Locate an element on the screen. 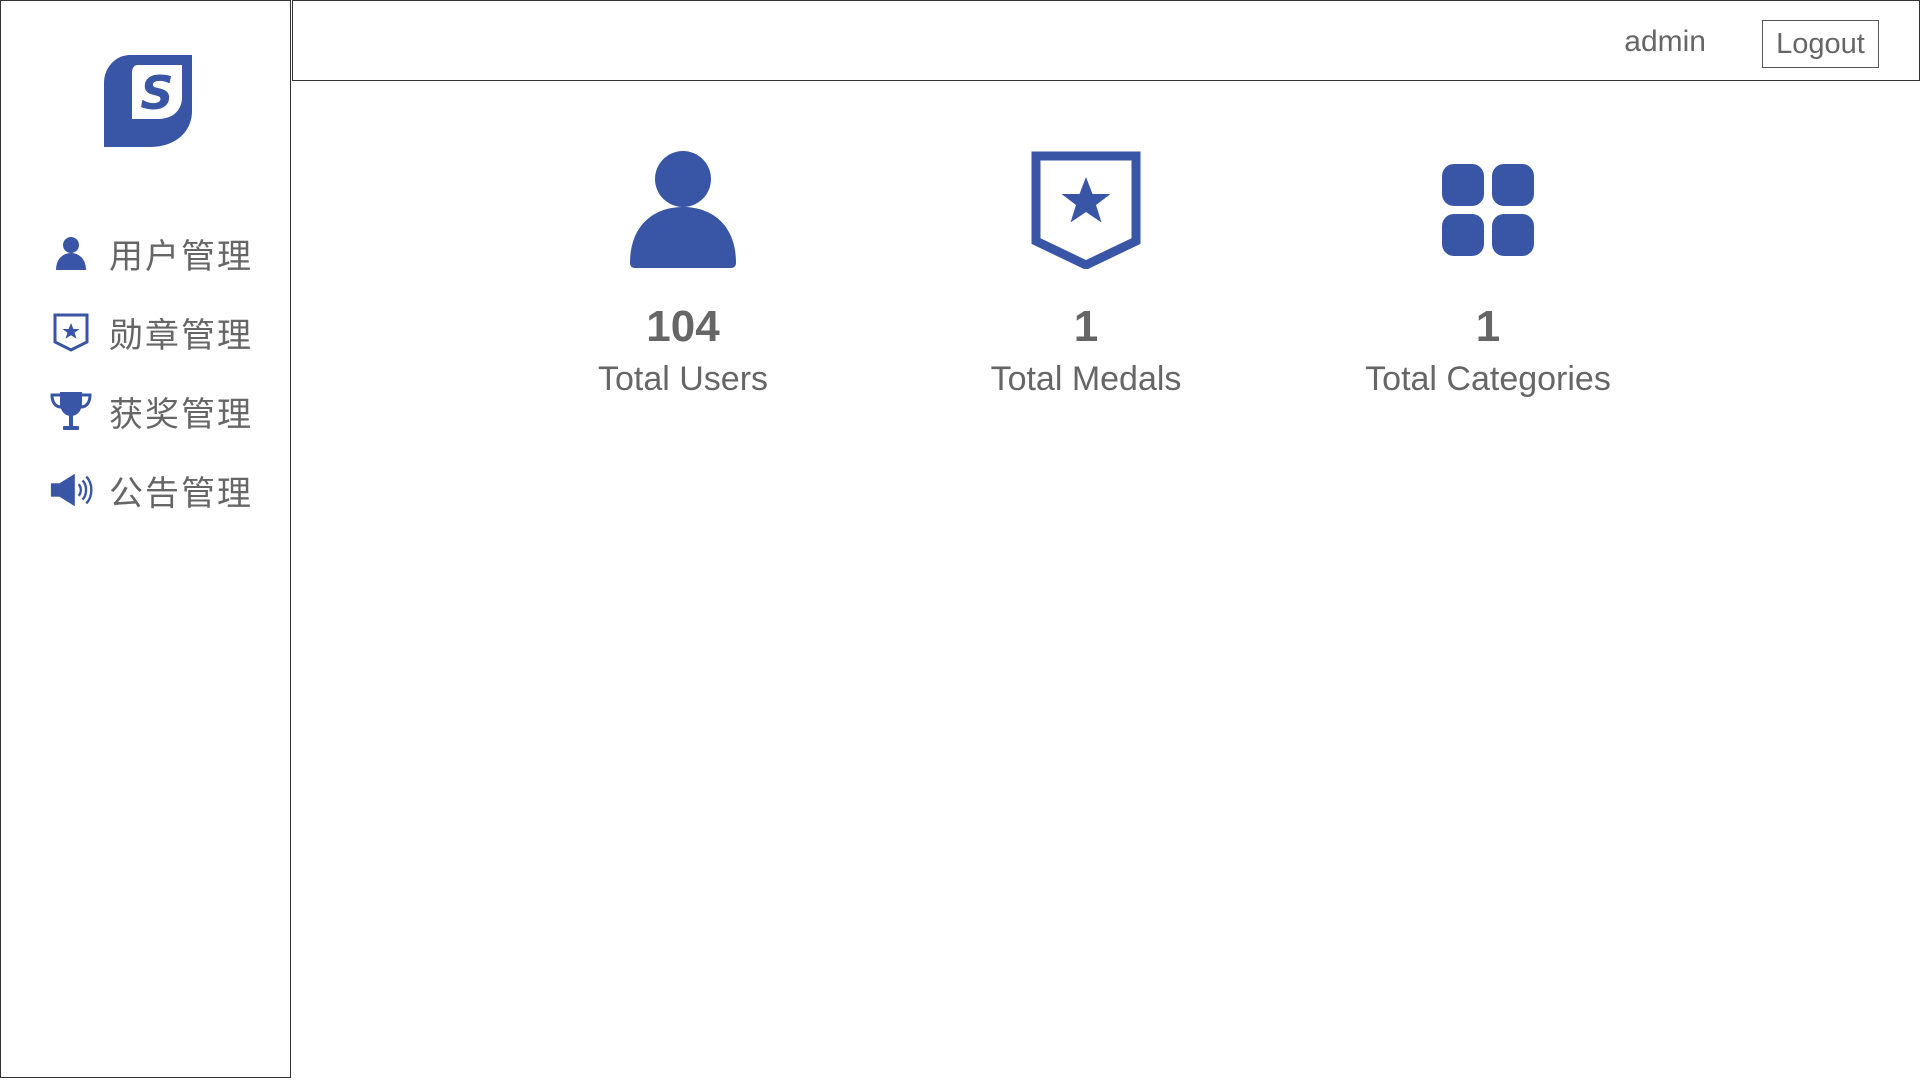 The height and width of the screenshot is (1080, 1920). stat-card-categories: 1 Total Categories is located at coordinates (1488, 275).